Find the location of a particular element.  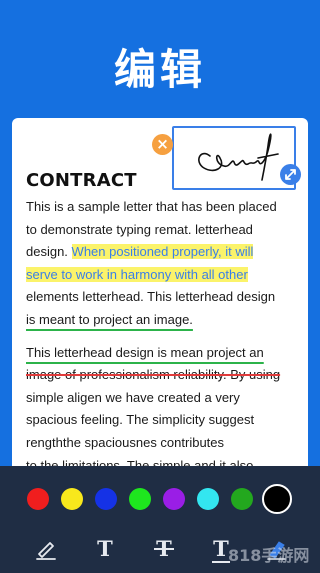

color-swatch-black is located at coordinates (277, 499).